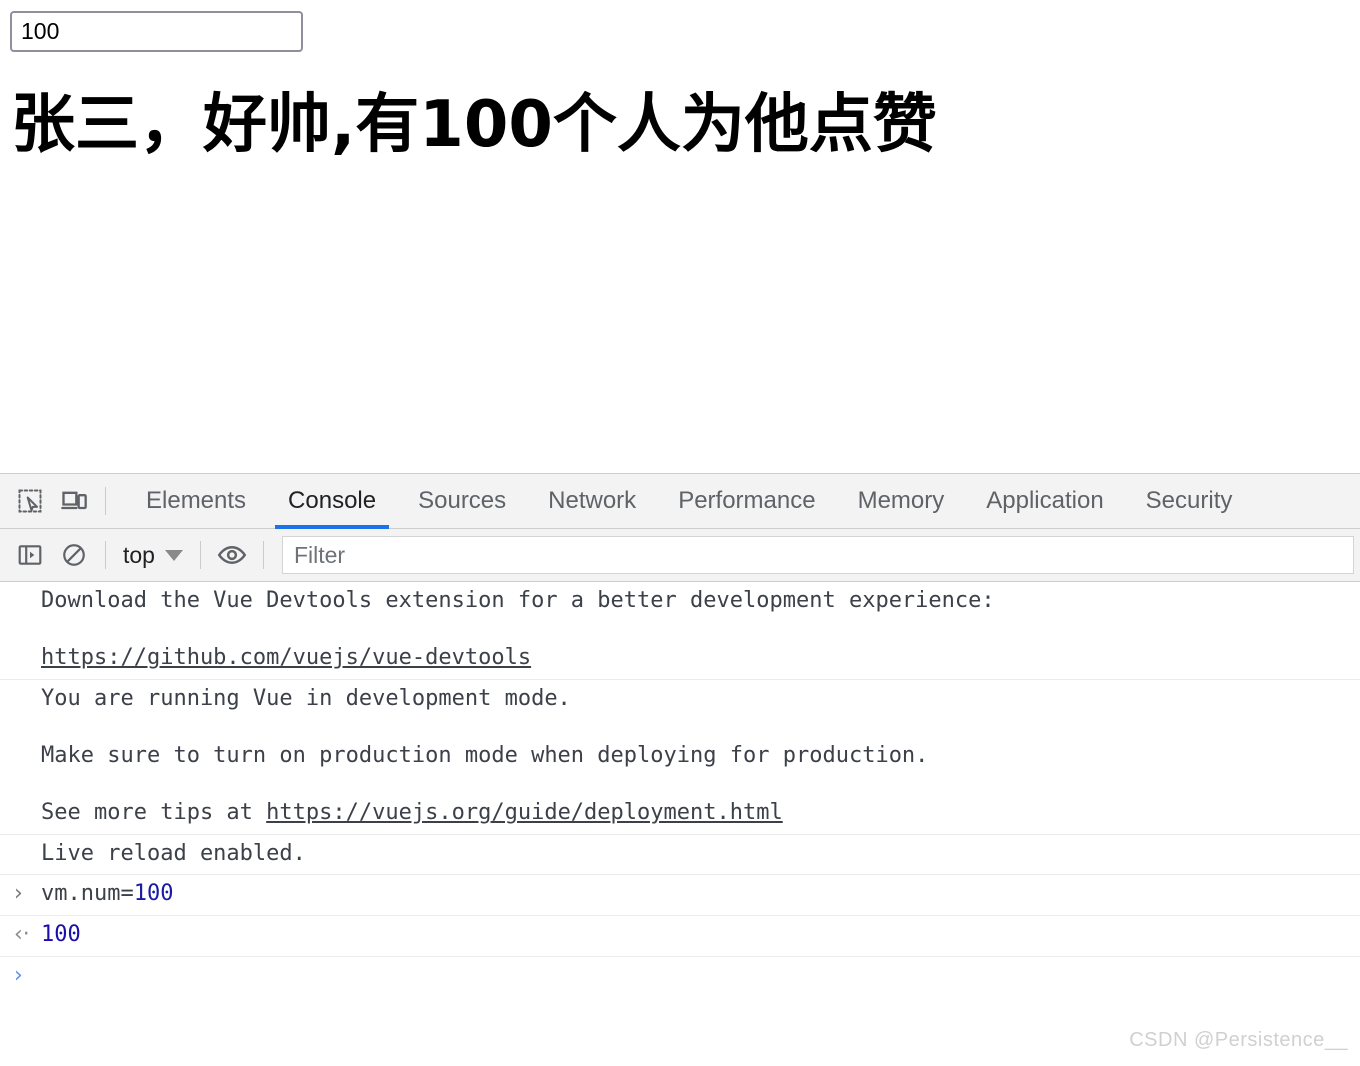 This screenshot has height=1066, width=1360. I want to click on console-input-expression: vm.num=, so click(87, 894).